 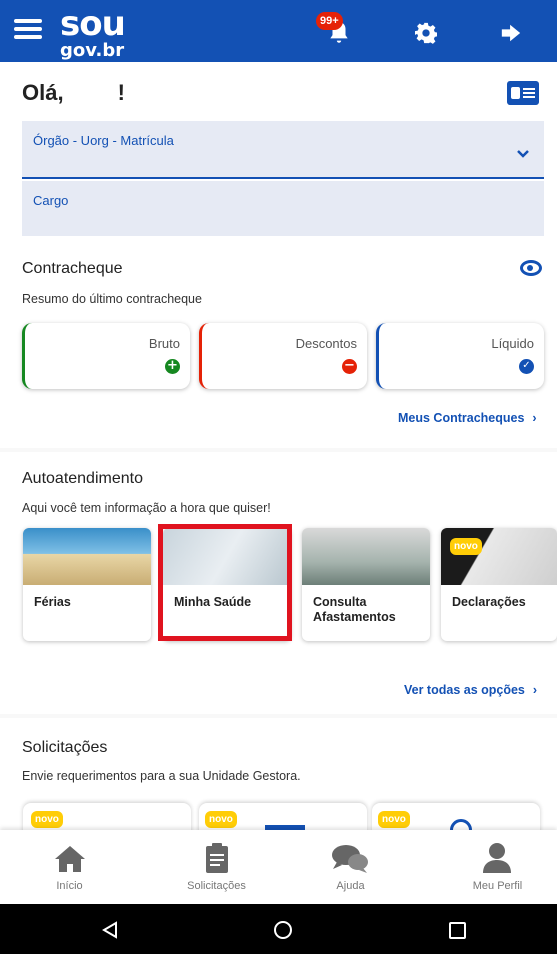 I want to click on clipboard-icon, so click(x=217, y=858).